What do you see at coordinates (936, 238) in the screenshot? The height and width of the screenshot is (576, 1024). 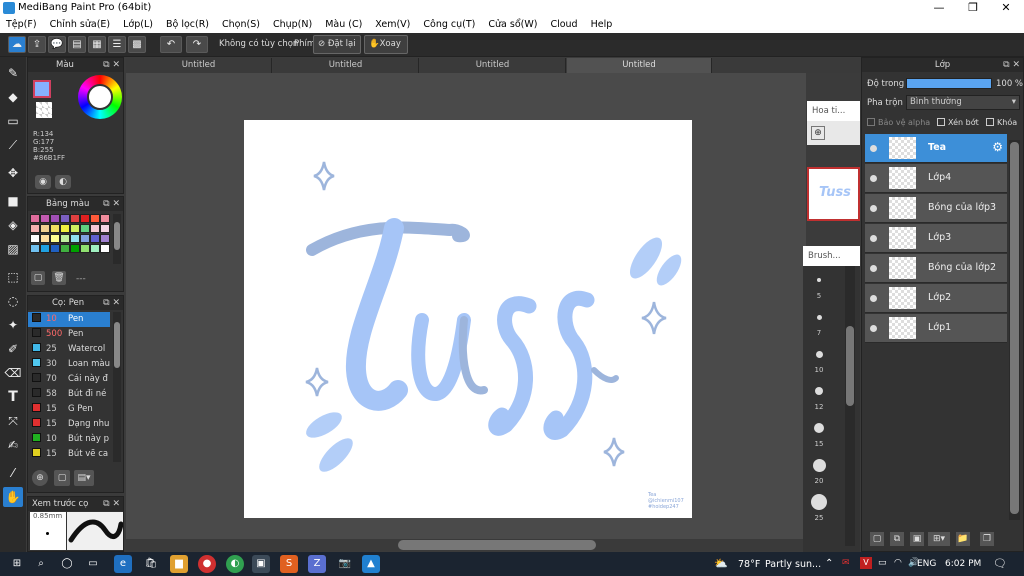 I see `layer-row: Lớp3` at bounding box center [936, 238].